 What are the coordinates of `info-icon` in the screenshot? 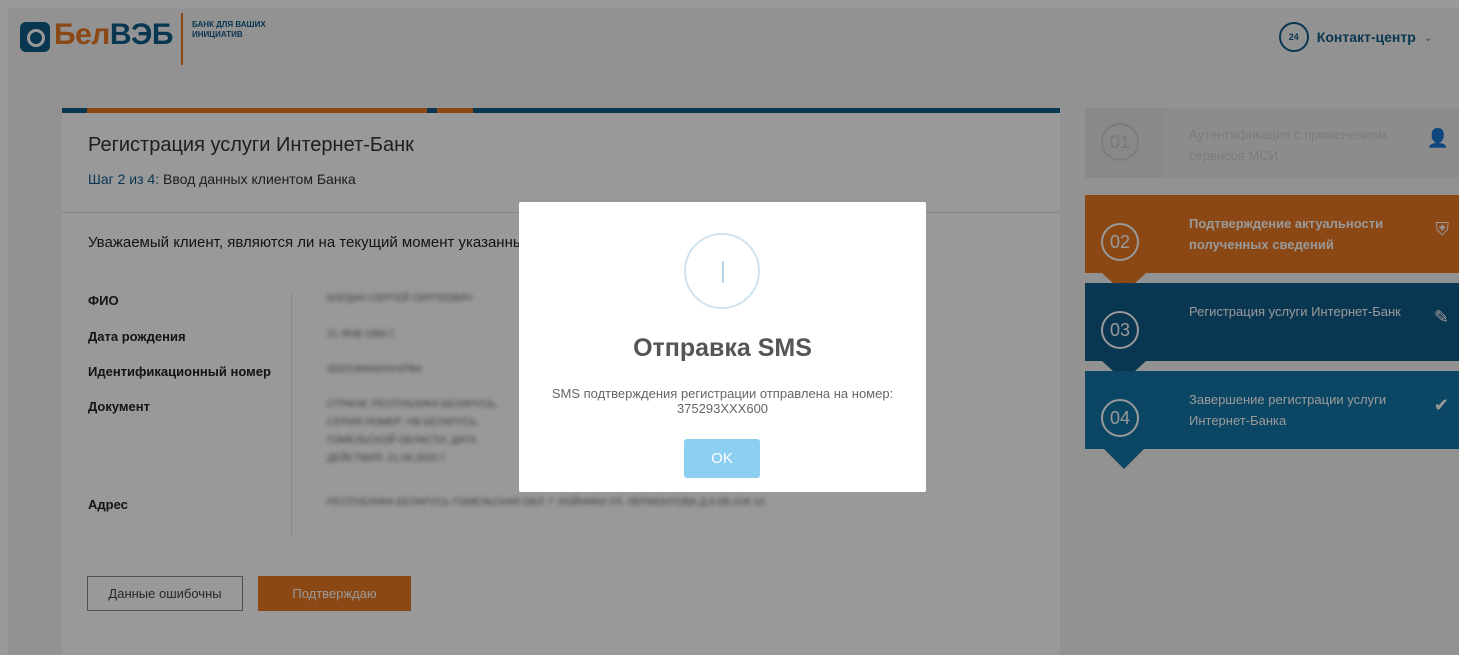 It's located at (722, 271).